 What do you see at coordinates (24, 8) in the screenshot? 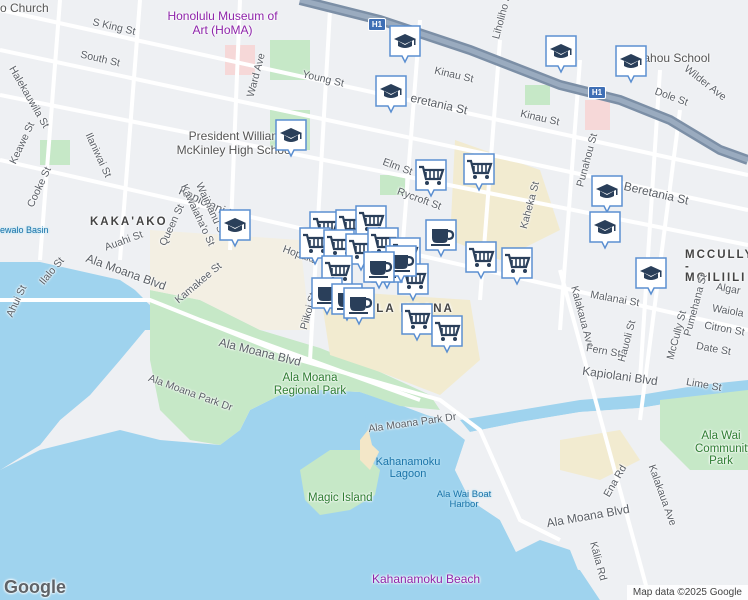
I see `church-label: o Church` at bounding box center [24, 8].